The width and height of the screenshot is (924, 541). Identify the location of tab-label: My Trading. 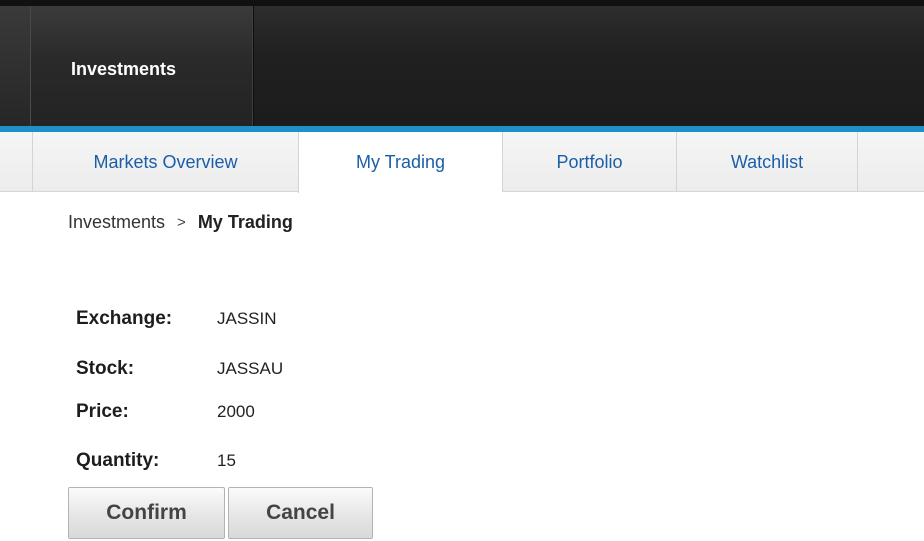
(400, 162).